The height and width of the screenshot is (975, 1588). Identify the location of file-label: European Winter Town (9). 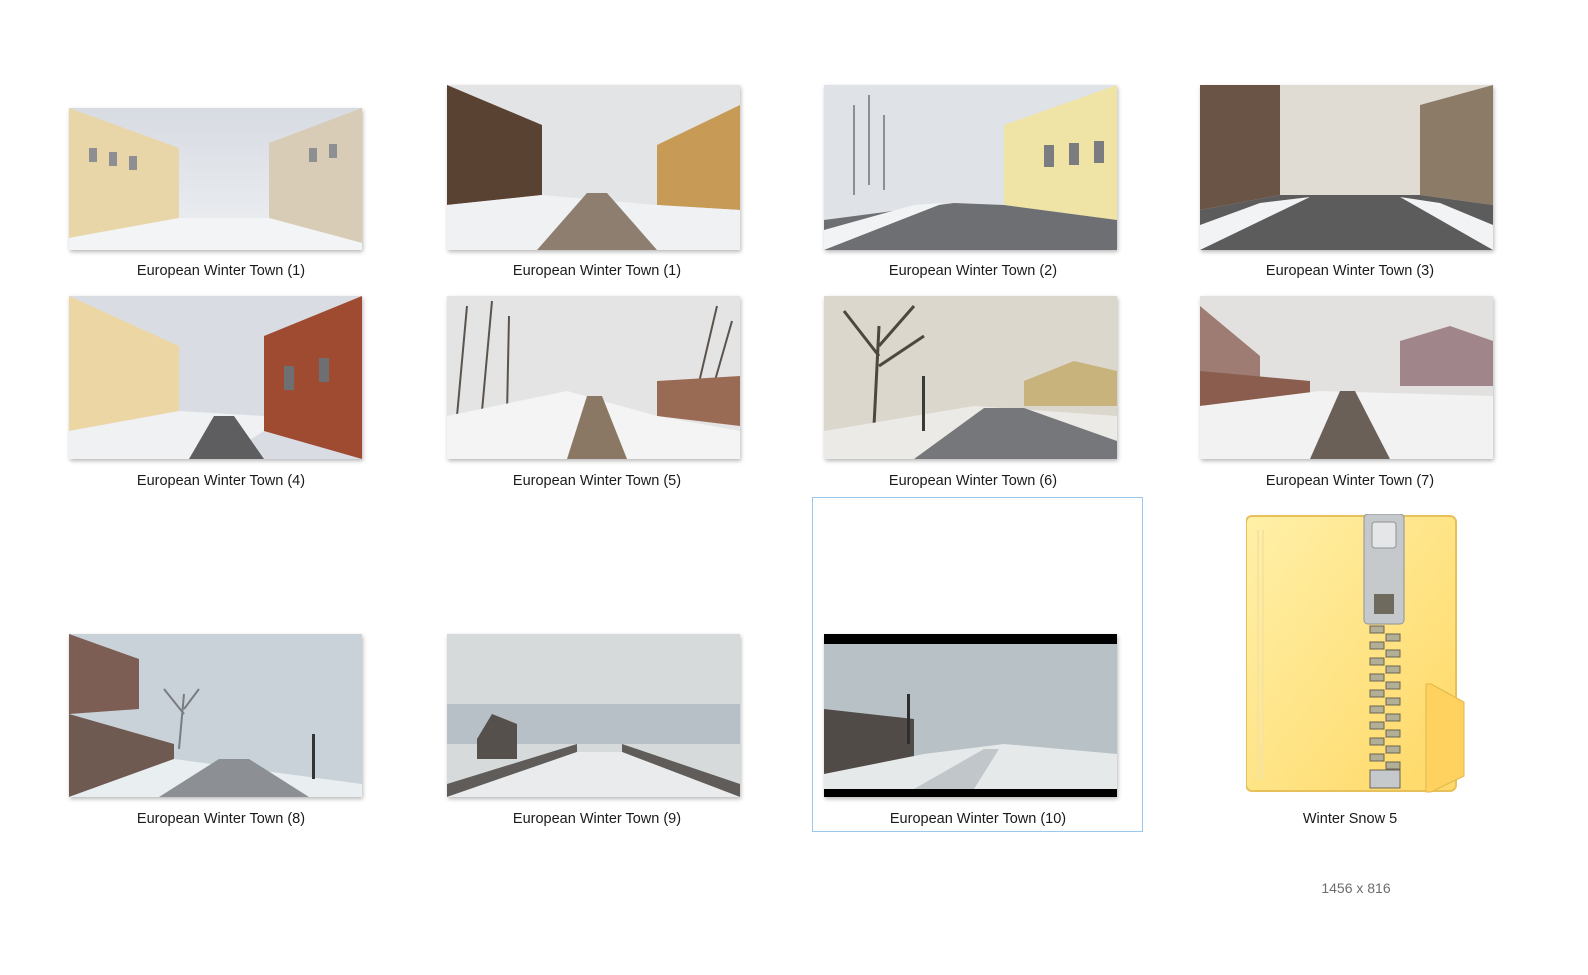
(597, 819).